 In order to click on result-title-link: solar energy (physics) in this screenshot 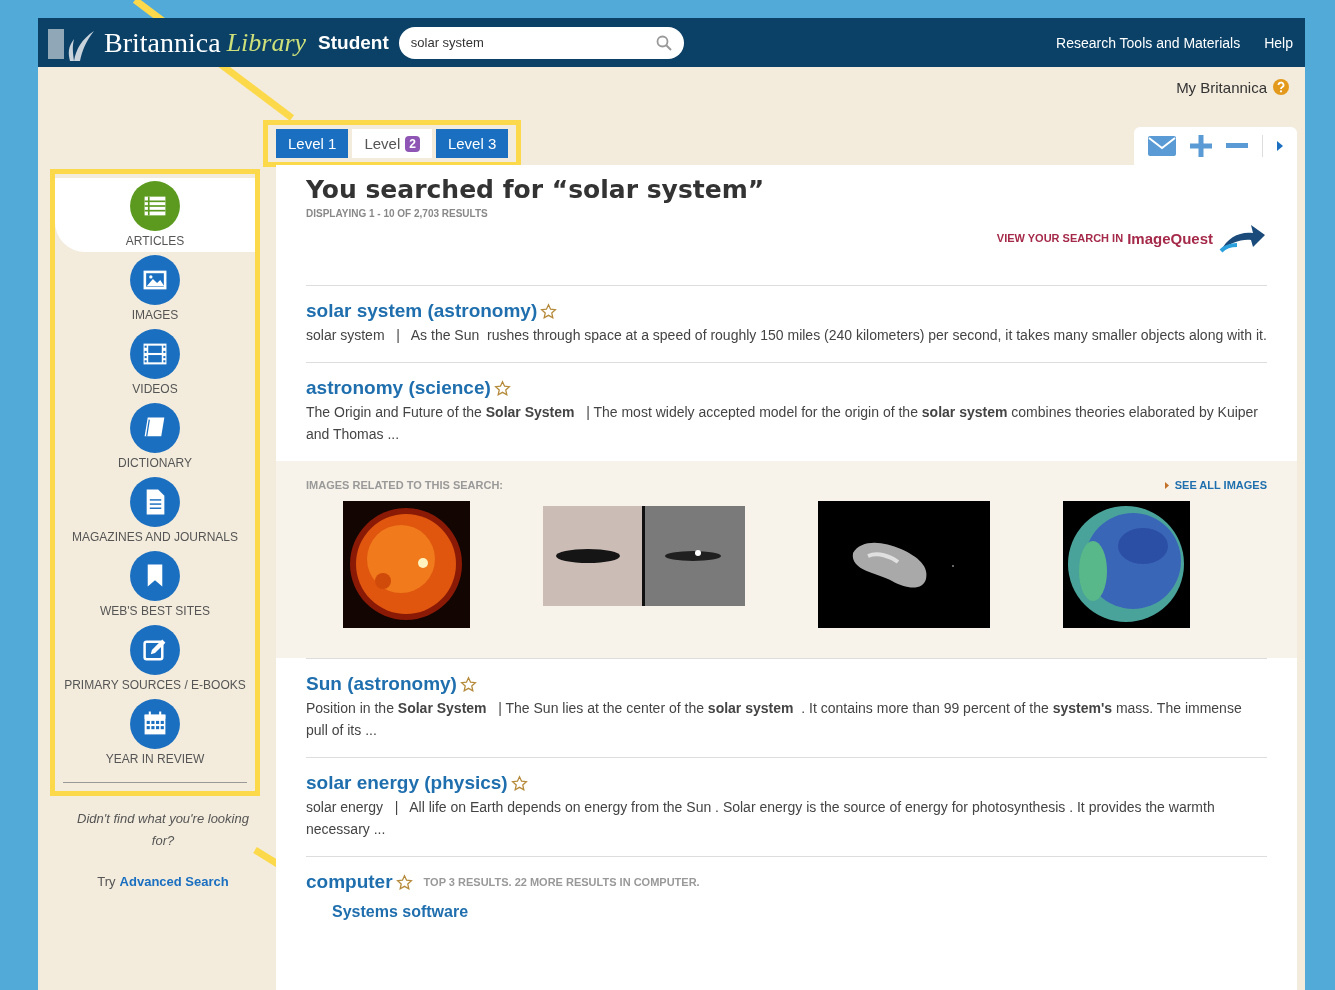, I will do `click(407, 783)`.